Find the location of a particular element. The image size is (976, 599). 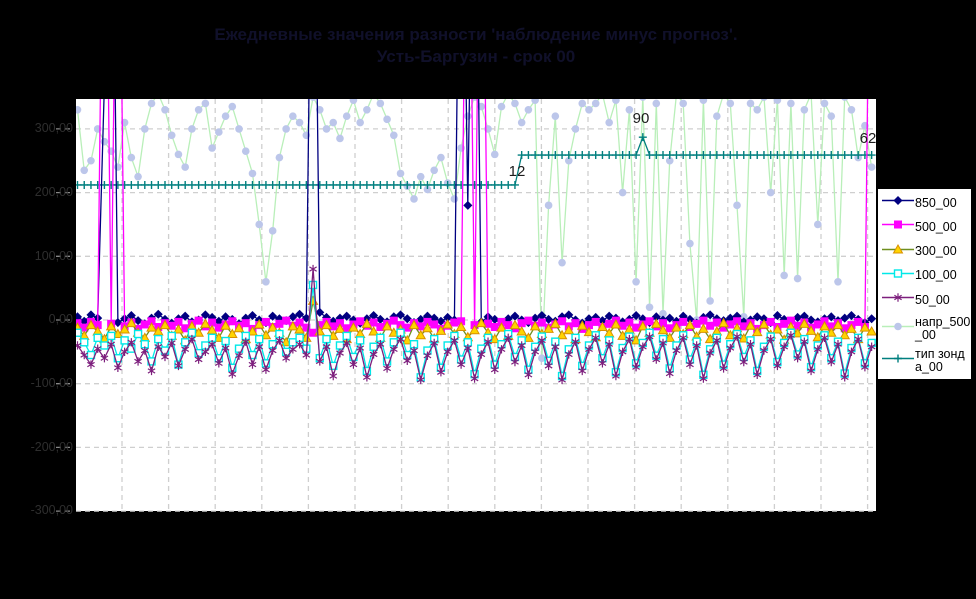

legend-item-tip-zonda: тип зонда_00 is located at coordinates (926, 360).